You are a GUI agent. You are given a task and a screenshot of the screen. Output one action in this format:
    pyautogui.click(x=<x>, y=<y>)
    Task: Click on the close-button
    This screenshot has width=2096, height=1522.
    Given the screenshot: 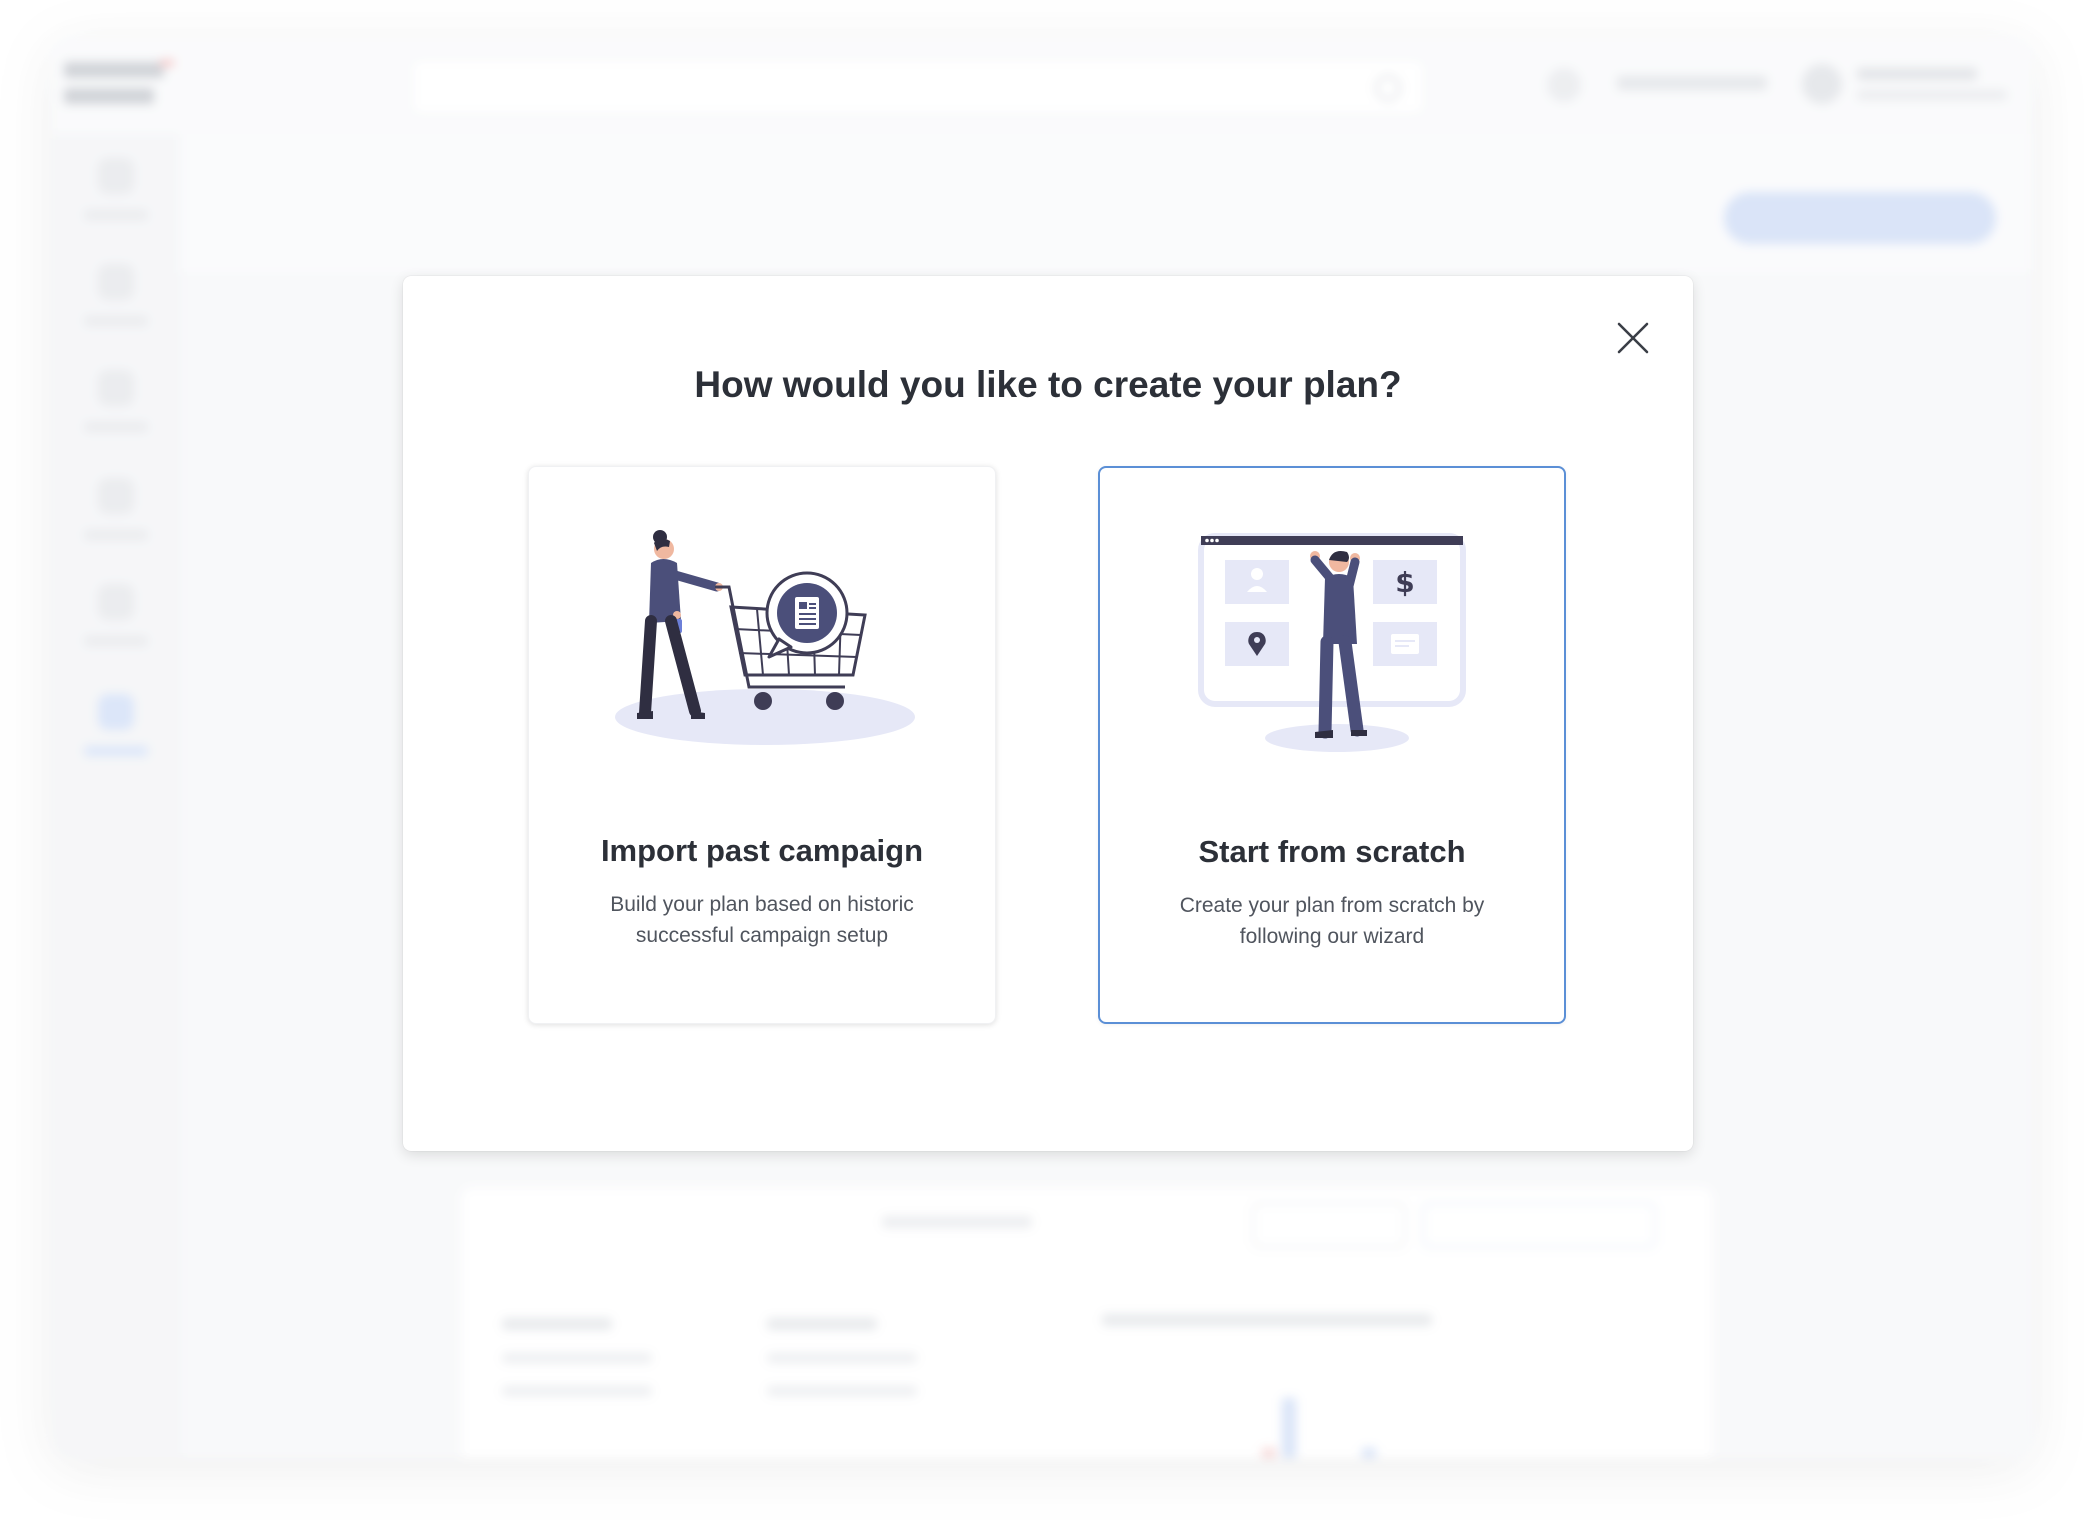 What is the action you would take?
    pyautogui.click(x=1633, y=338)
    